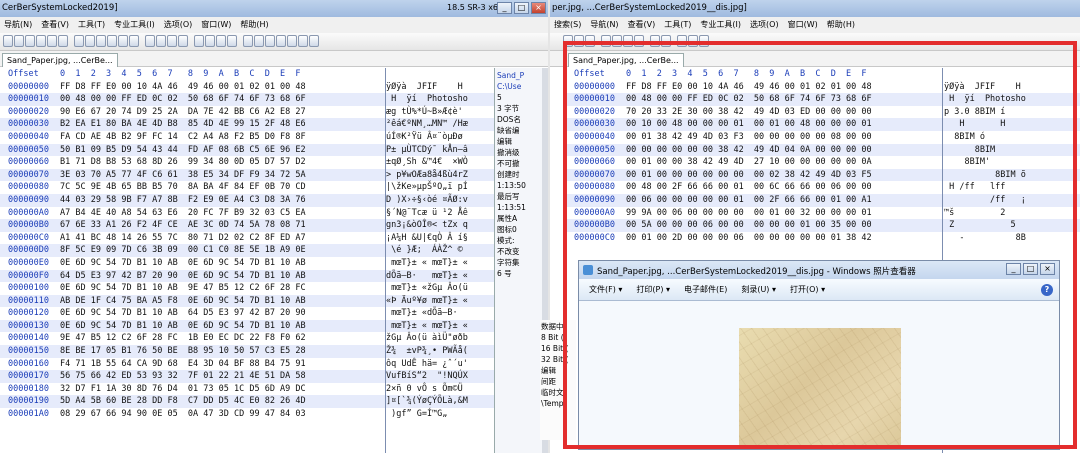 The image size is (1080, 453). What do you see at coordinates (605, 289) in the screenshot?
I see `file-menu-button: 文件(F) ▾` at bounding box center [605, 289].